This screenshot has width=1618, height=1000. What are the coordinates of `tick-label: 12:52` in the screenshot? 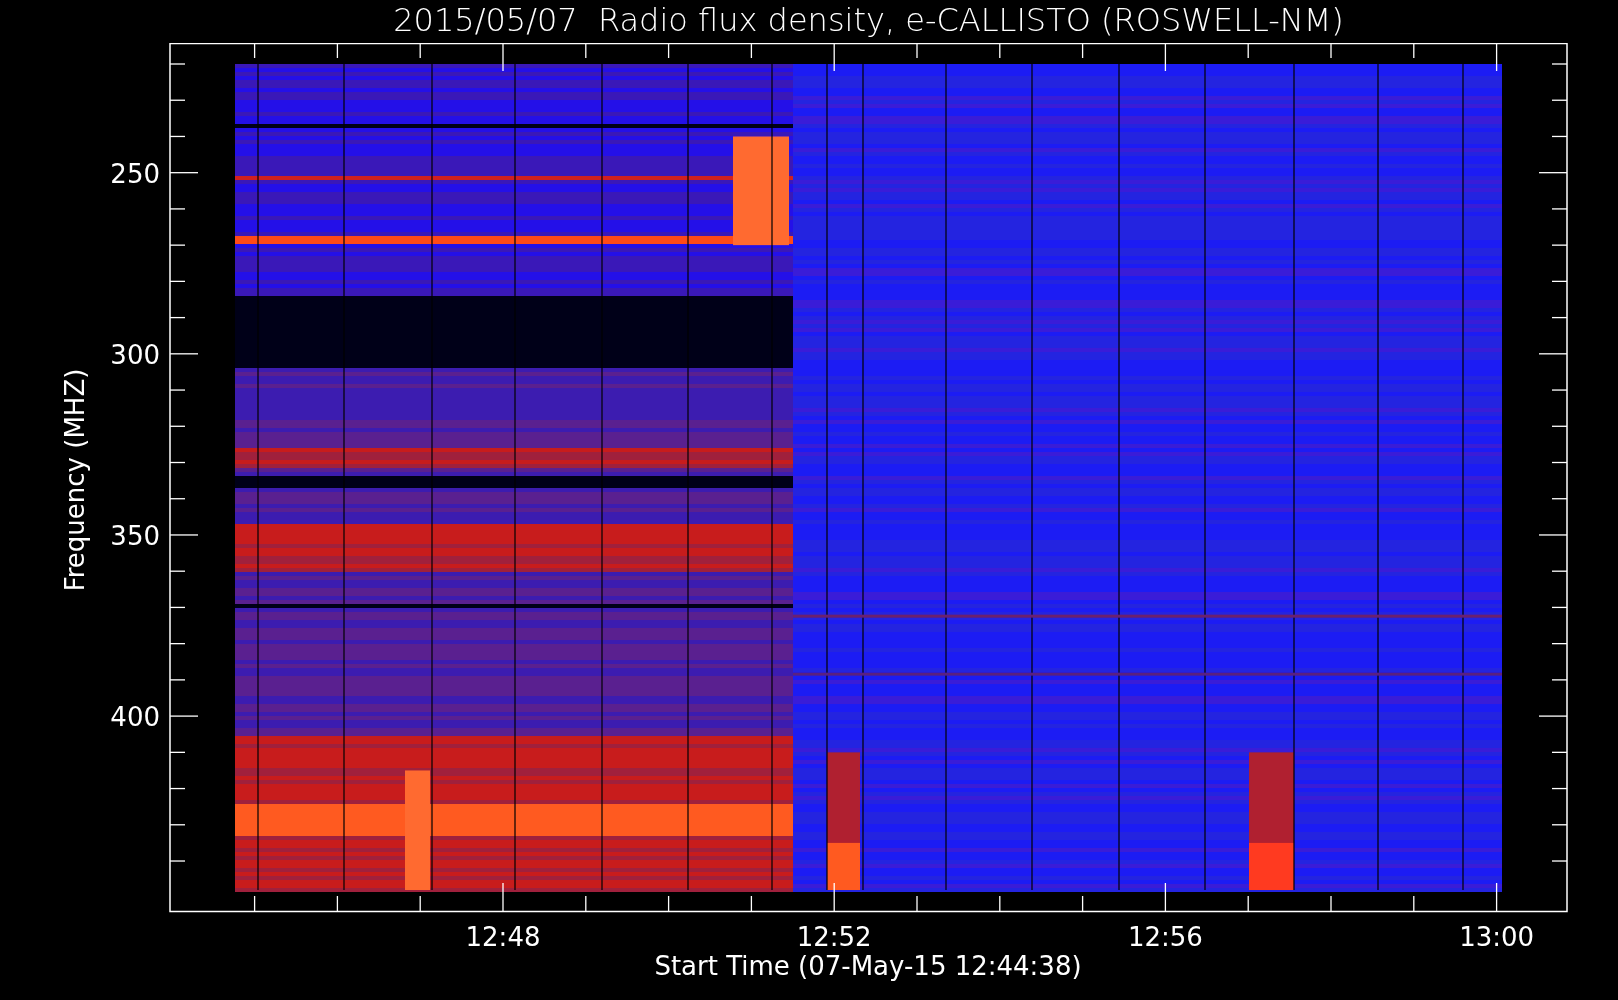 It's located at (834, 937).